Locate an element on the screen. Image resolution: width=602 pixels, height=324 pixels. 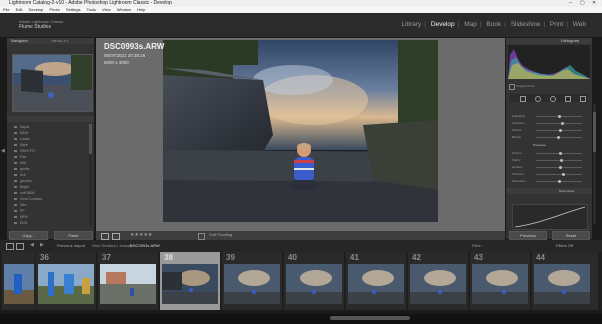
filmstrip-number: 41 is located at coordinates (354, 257).